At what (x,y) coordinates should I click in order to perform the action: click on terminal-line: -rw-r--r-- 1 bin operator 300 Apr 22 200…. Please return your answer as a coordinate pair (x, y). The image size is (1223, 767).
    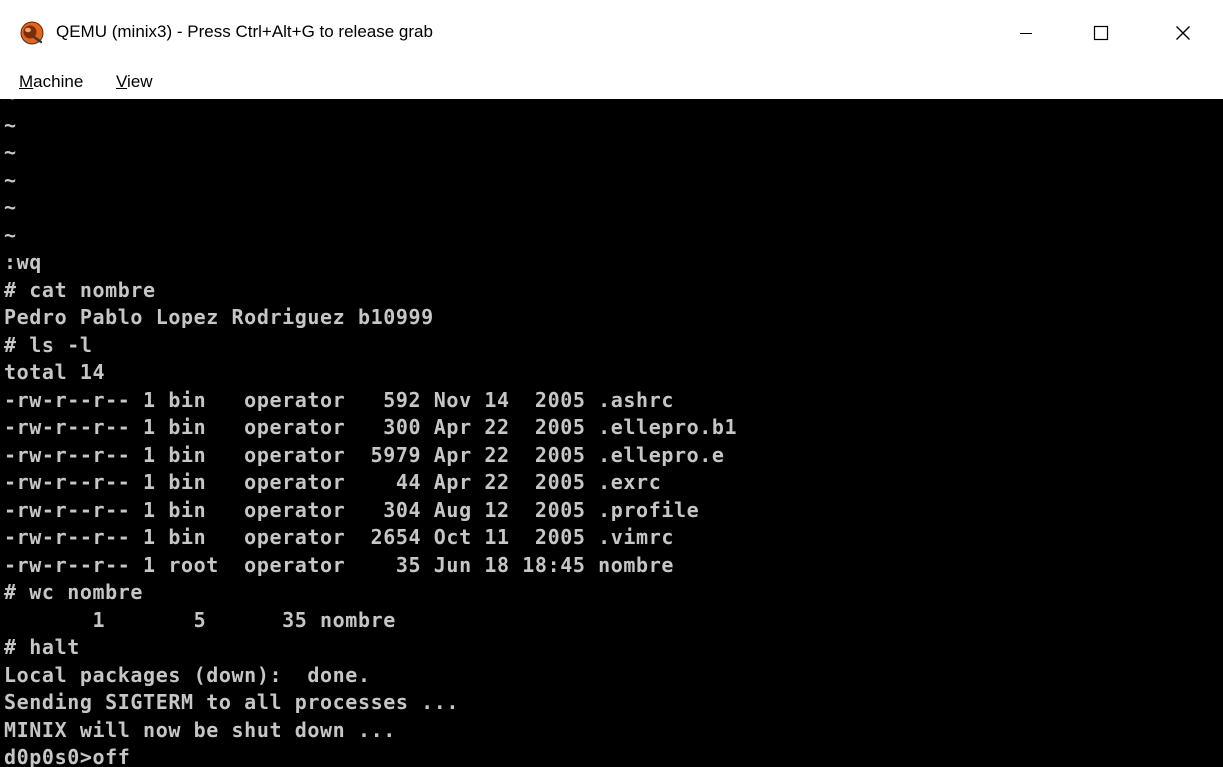
    Looking at the image, I should click on (371, 427).